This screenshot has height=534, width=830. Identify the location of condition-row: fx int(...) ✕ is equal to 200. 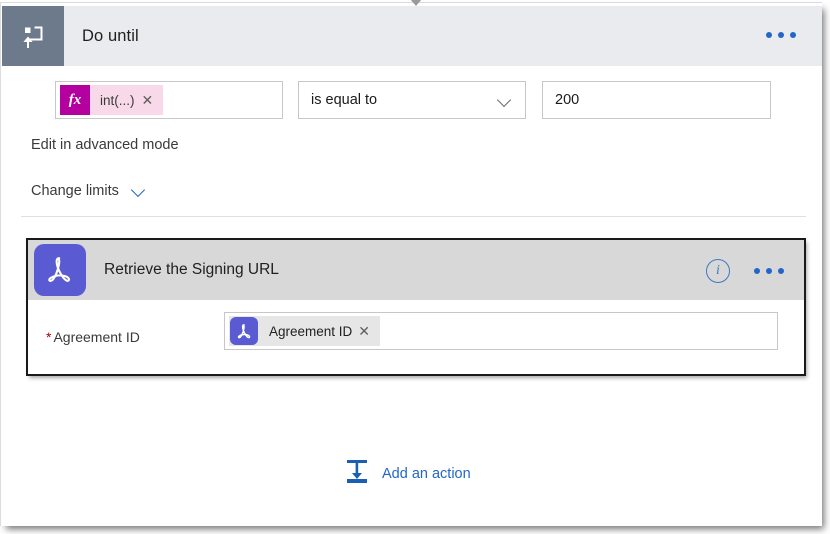
(413, 100).